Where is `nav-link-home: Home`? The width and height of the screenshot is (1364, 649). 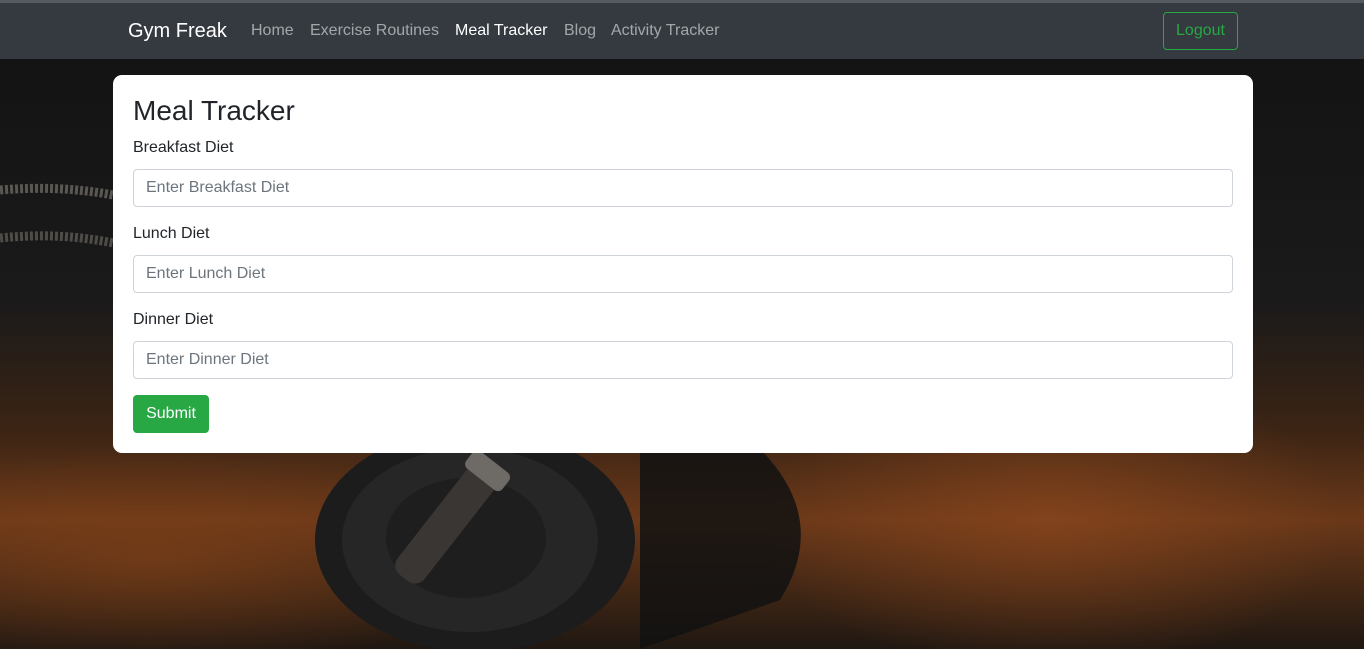 nav-link-home: Home is located at coordinates (272, 31).